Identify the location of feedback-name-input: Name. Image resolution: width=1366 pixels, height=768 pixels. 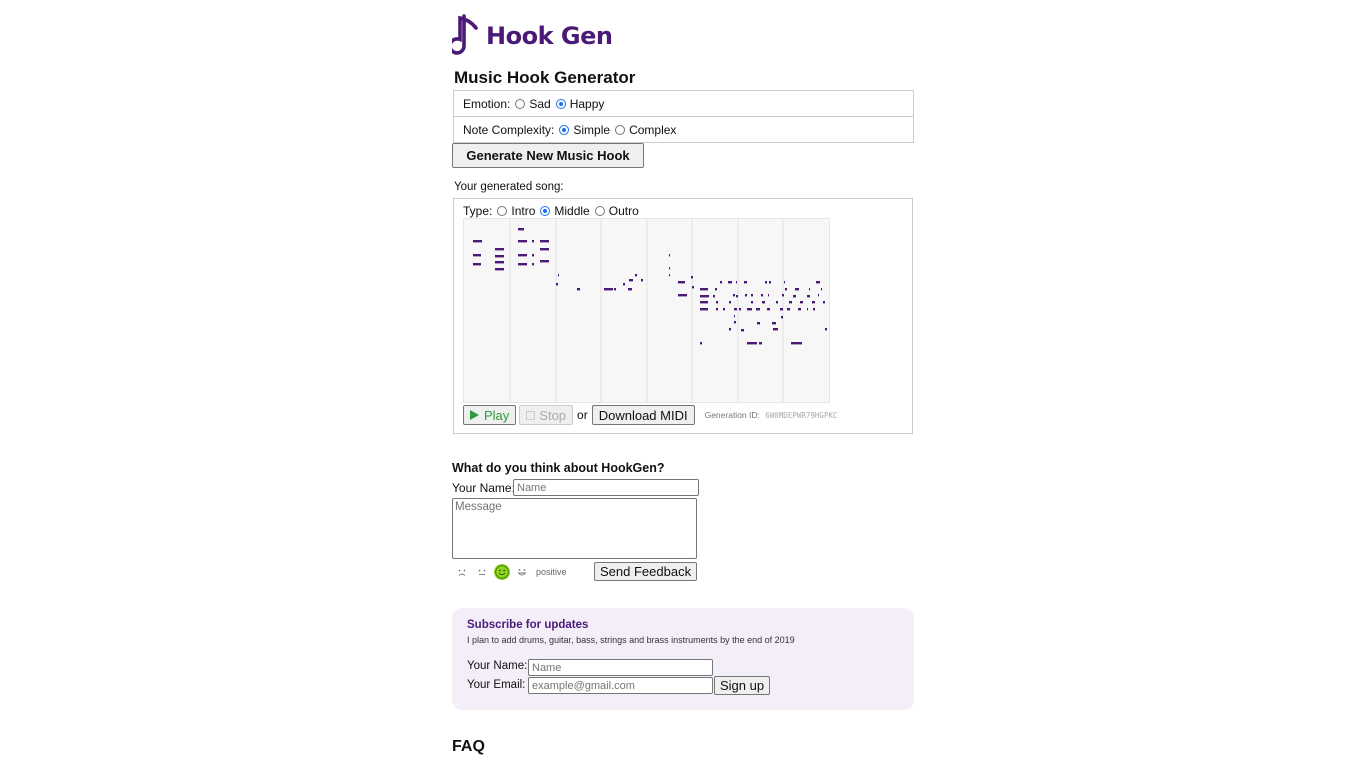
(606, 487).